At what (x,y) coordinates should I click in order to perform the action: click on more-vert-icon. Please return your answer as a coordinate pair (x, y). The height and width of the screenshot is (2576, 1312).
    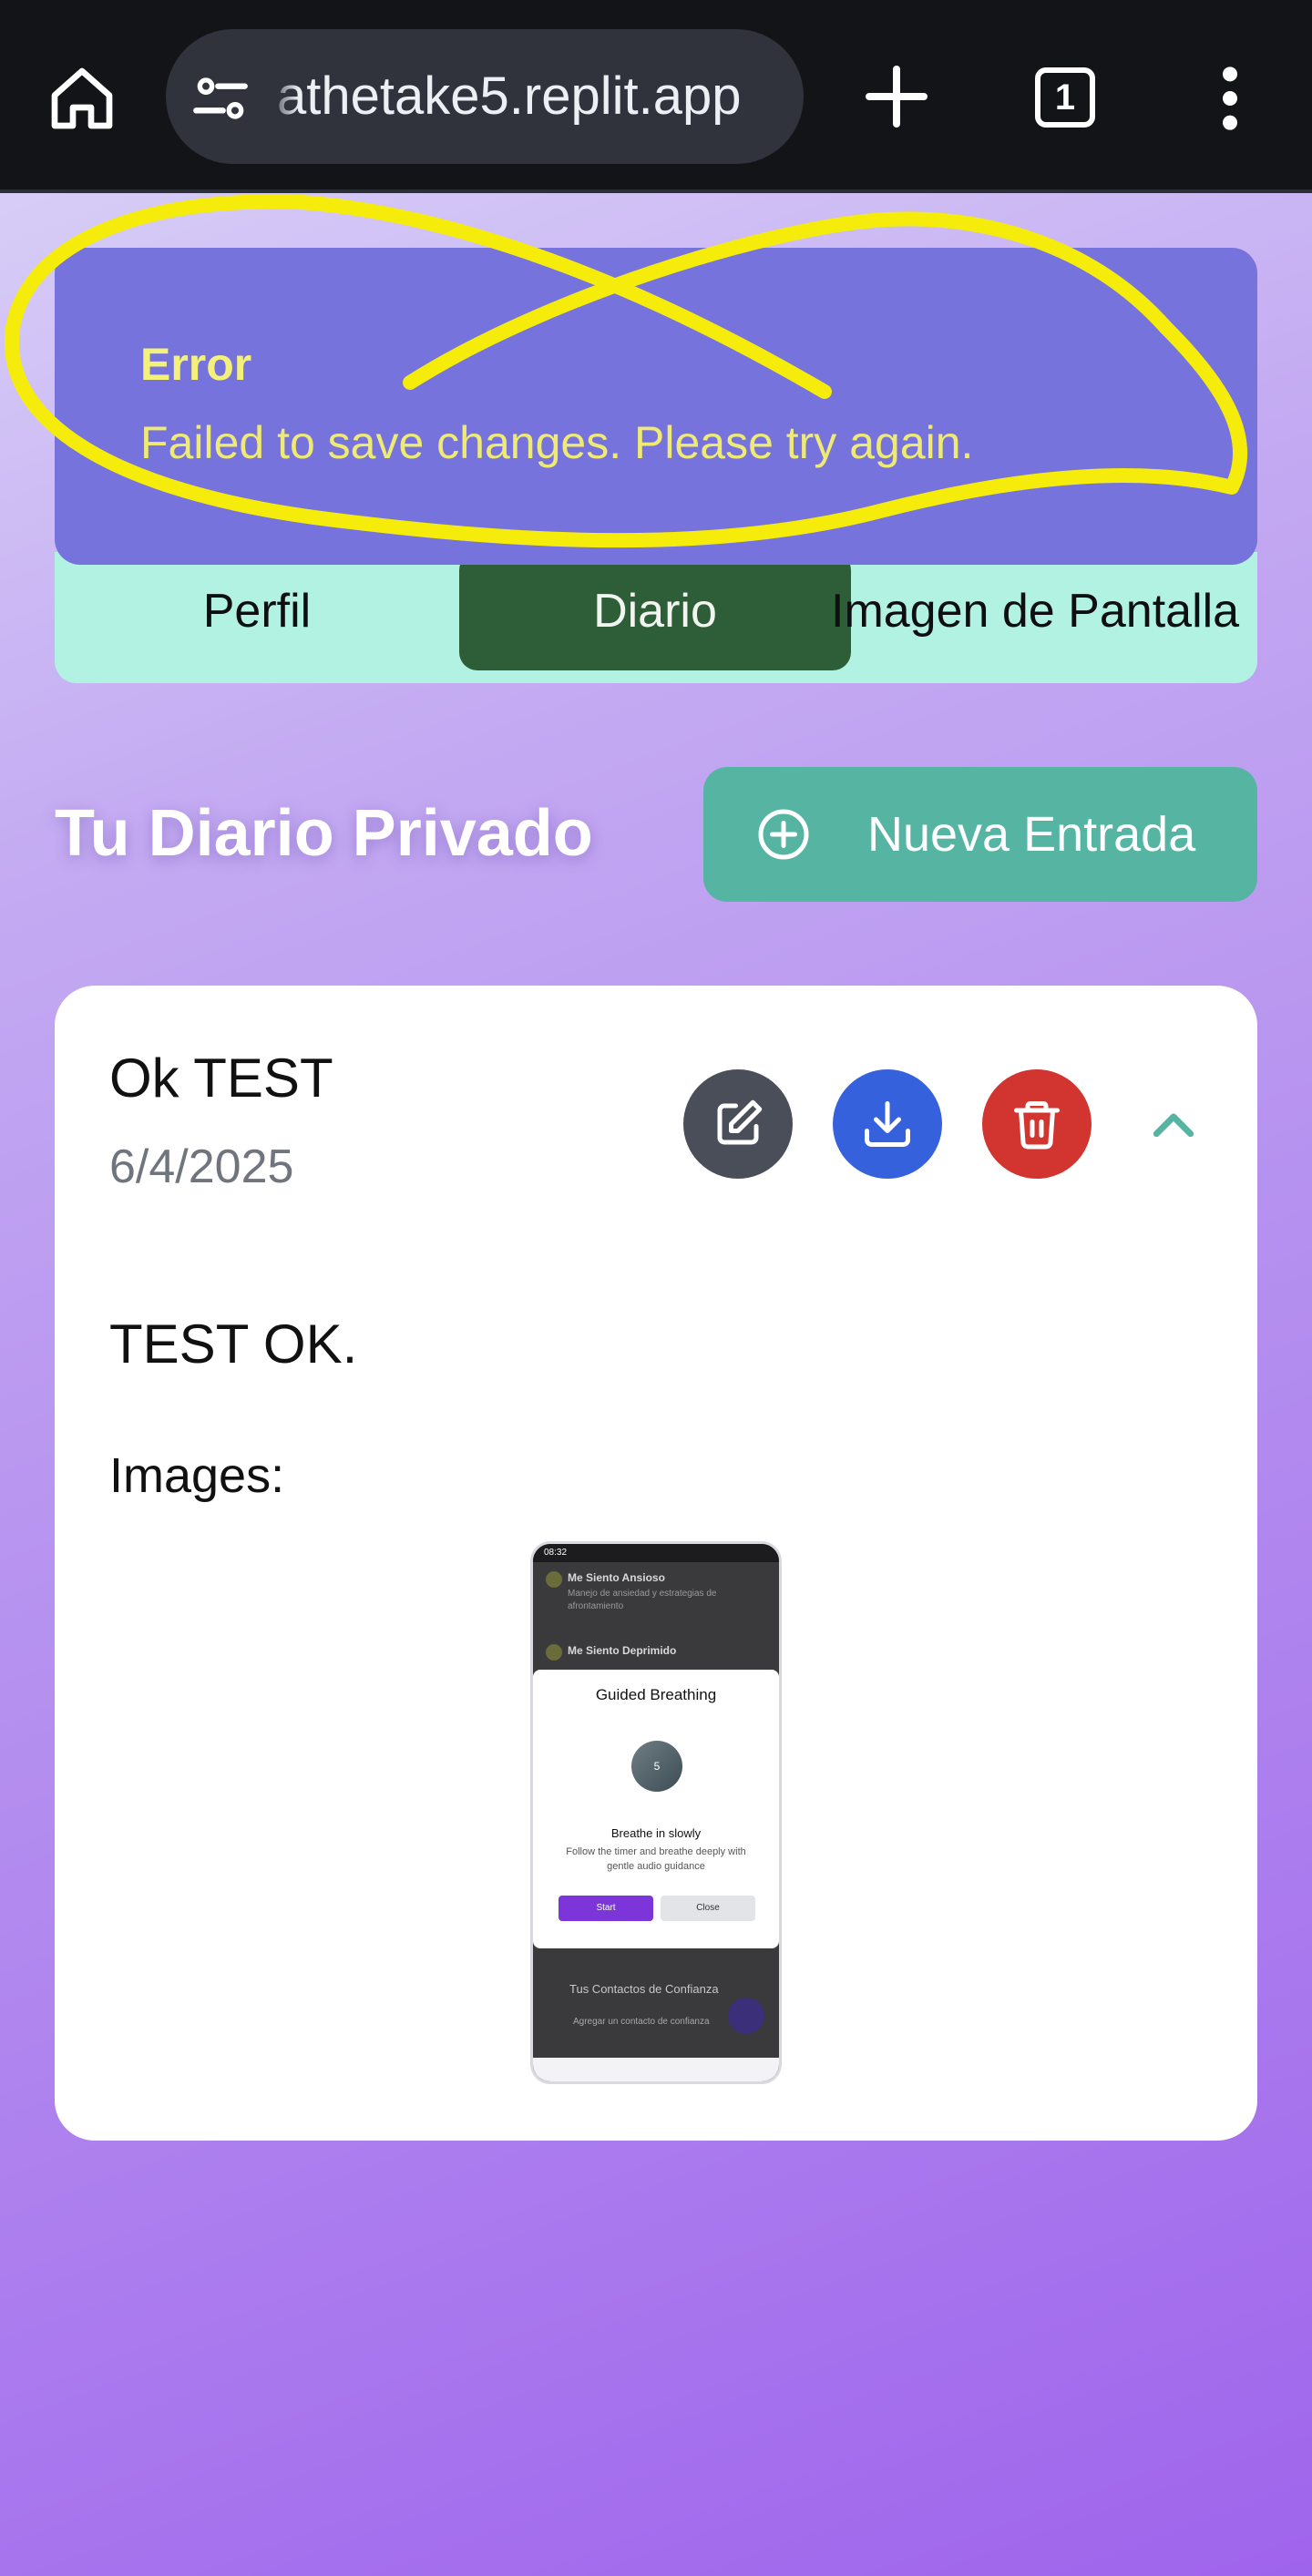
    Looking at the image, I should click on (1230, 98).